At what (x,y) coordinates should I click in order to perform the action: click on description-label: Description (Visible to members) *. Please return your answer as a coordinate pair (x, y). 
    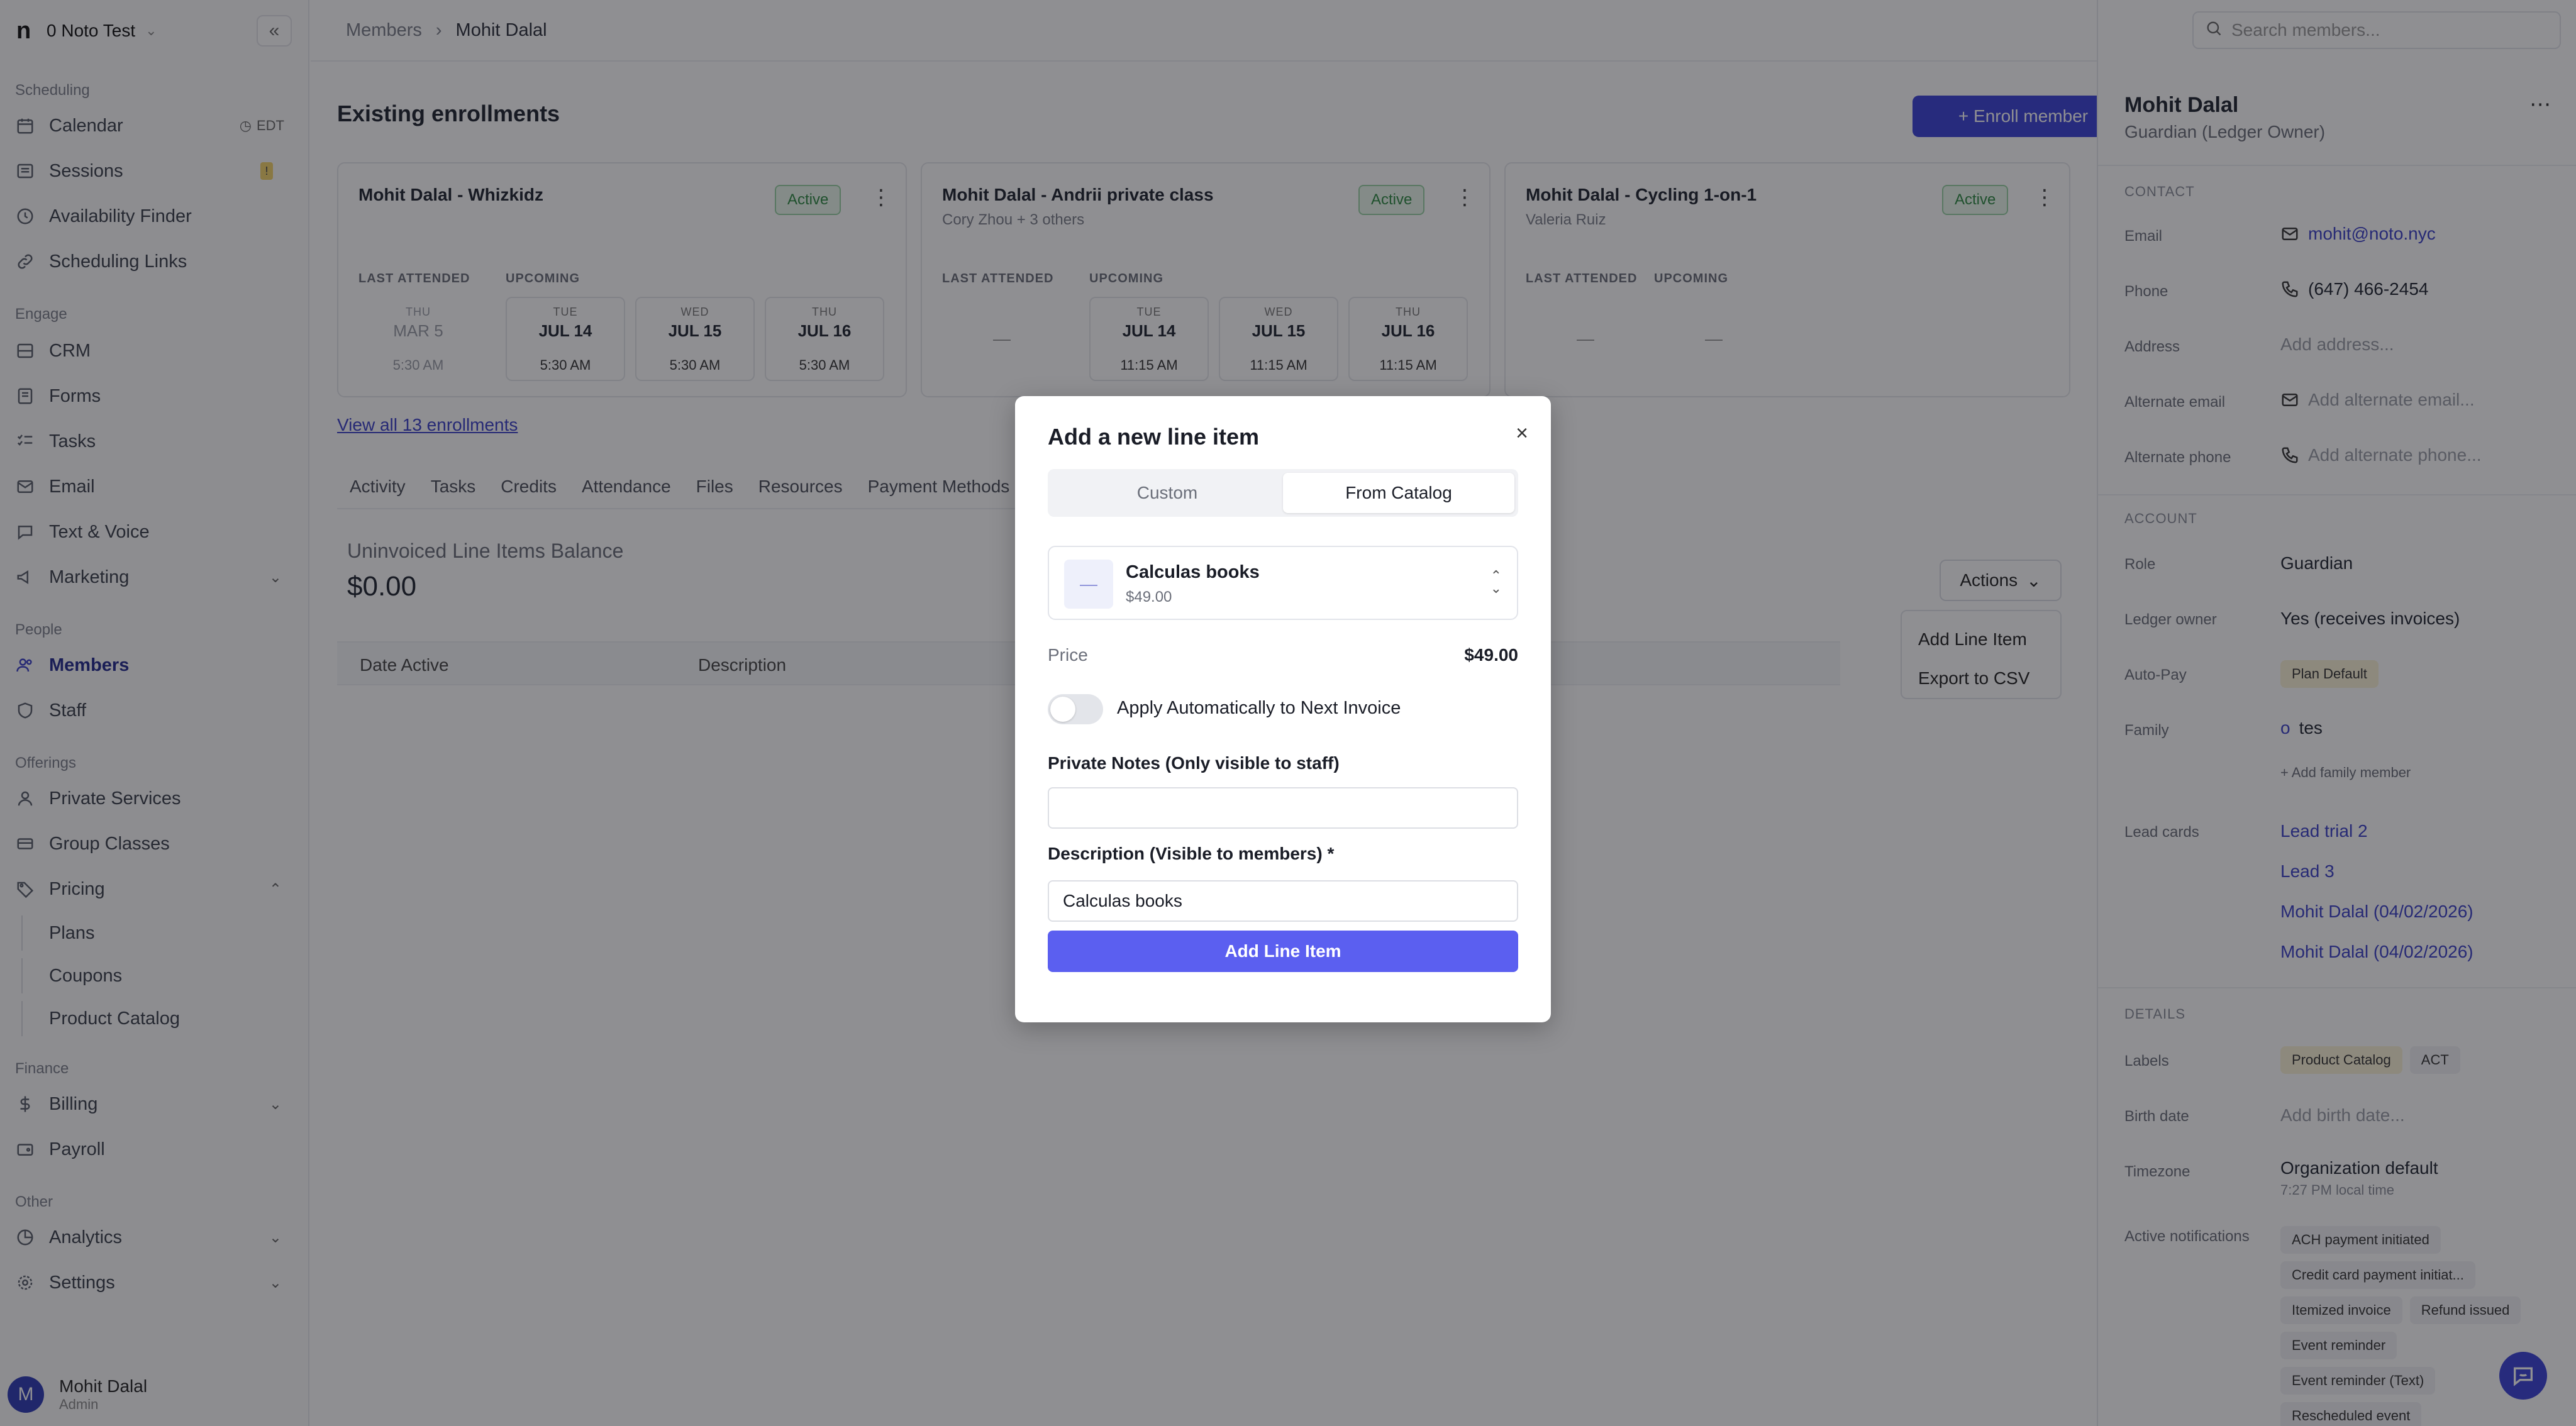
    Looking at the image, I should click on (1191, 853).